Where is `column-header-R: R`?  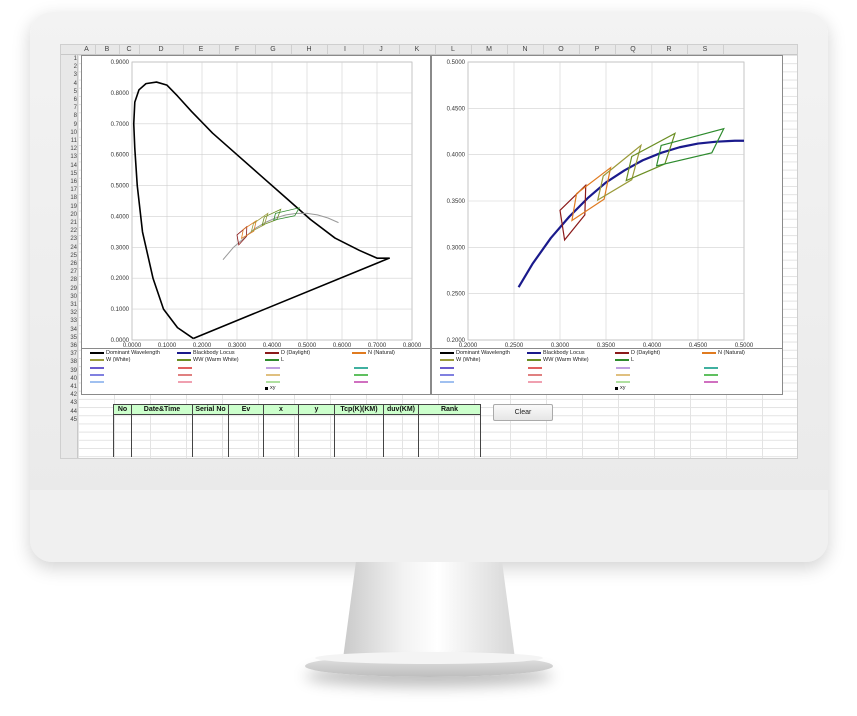
column-header-R: R is located at coordinates (669, 49).